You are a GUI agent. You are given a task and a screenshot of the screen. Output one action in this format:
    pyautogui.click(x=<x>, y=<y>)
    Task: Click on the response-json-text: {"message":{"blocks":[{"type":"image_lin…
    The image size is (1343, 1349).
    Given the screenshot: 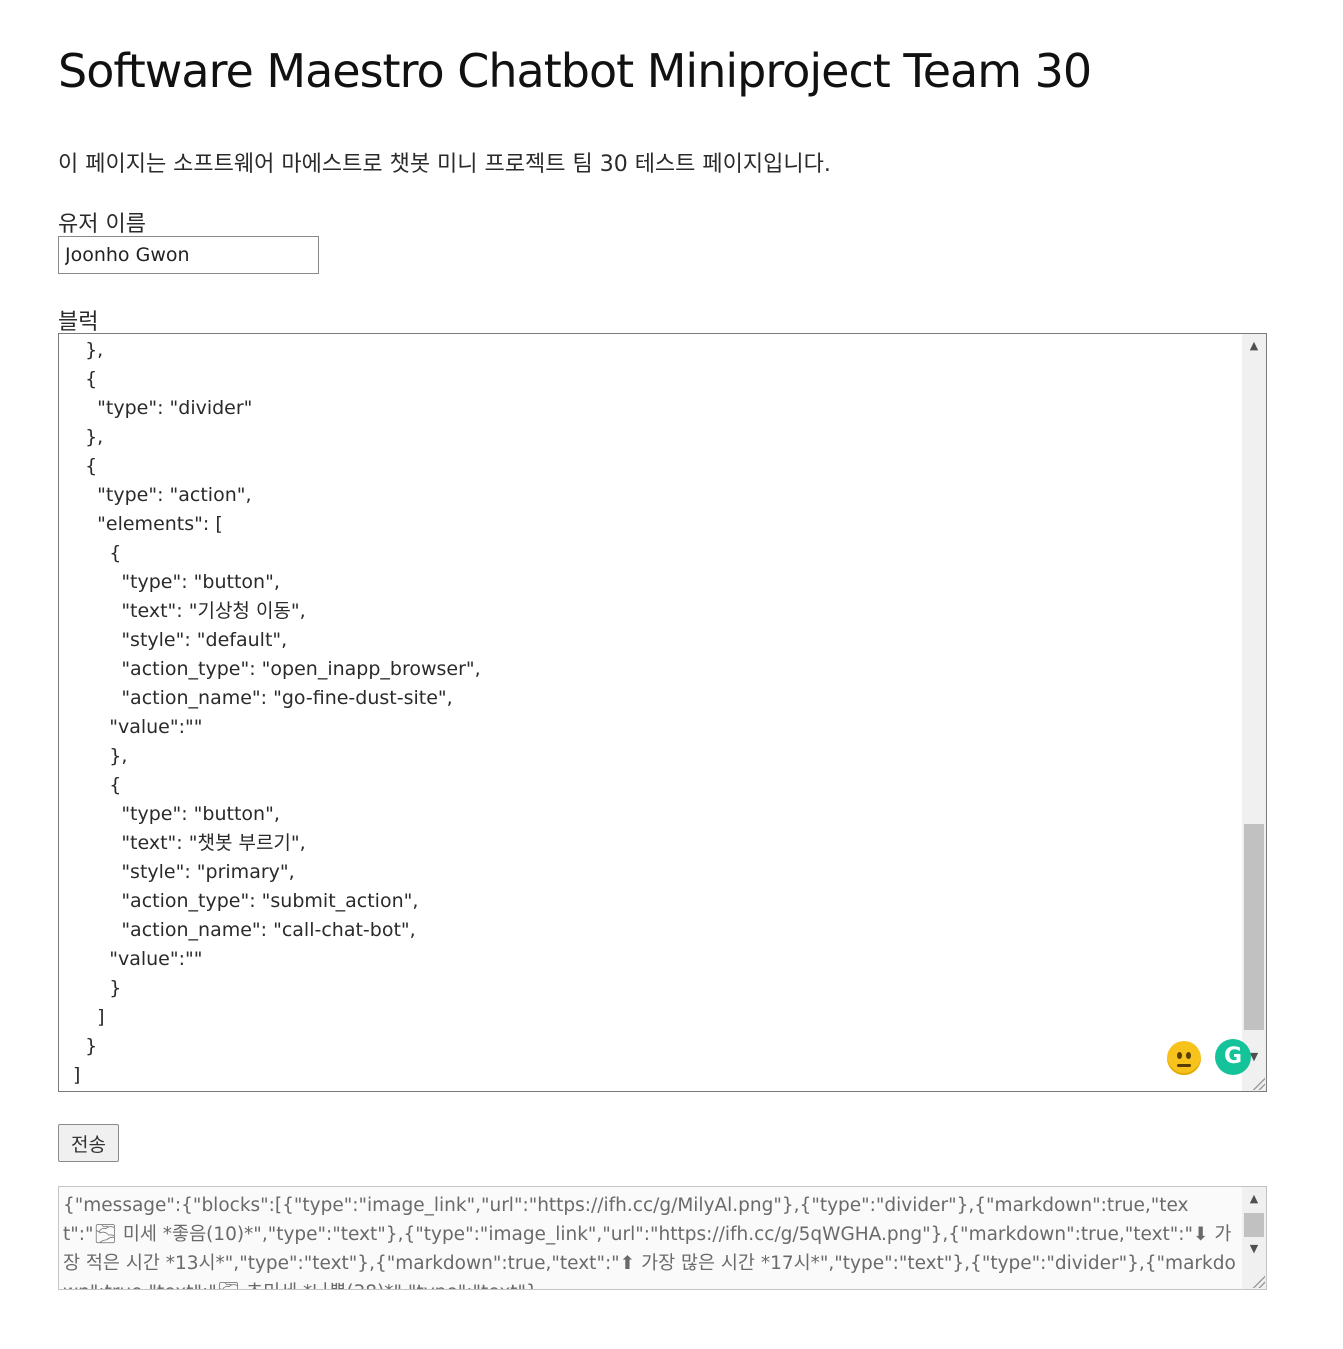 What is the action you would take?
    pyautogui.click(x=649, y=1242)
    